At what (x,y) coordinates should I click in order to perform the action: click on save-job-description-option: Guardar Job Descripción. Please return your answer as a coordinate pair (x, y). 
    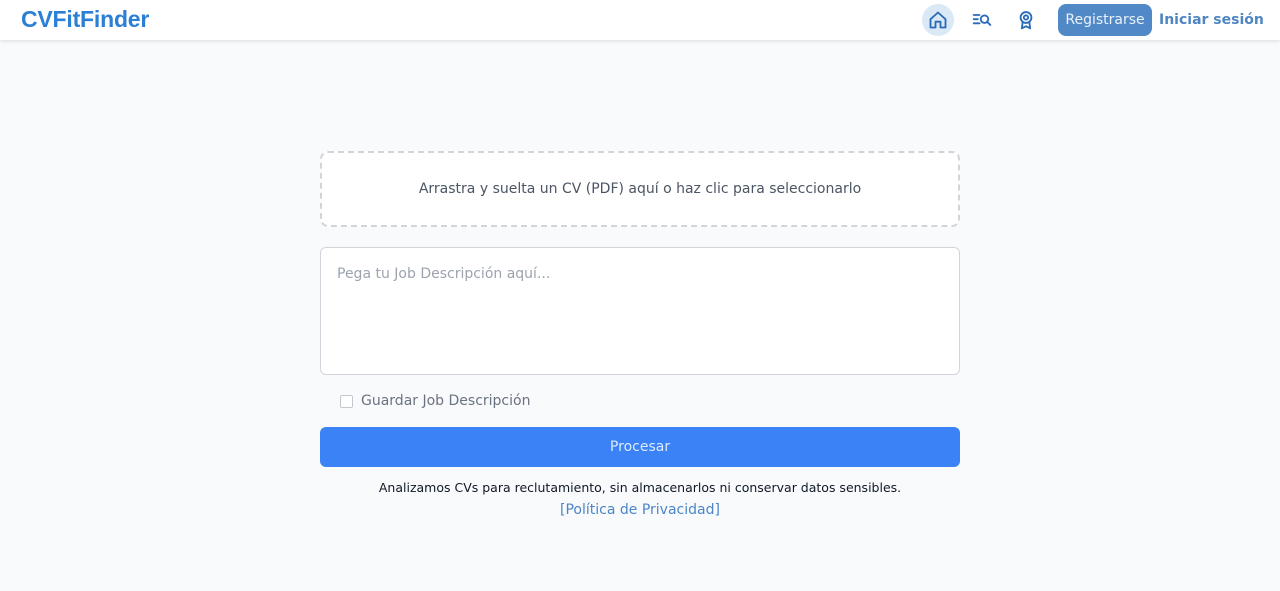
    Looking at the image, I should click on (435, 401).